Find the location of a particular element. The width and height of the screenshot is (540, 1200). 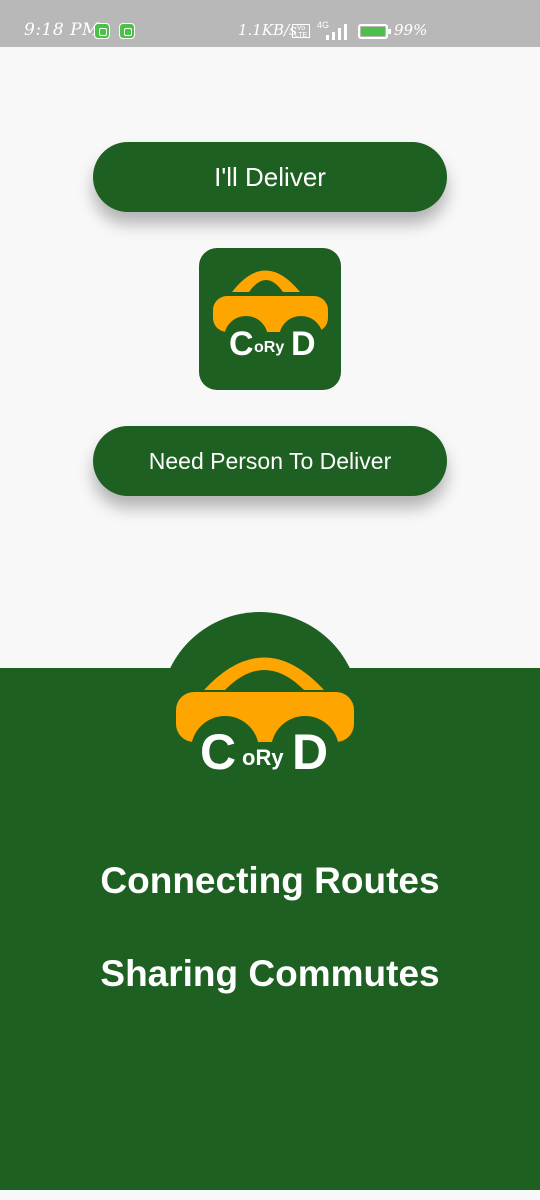

volte-icon: Vo LTE is located at coordinates (301, 31).